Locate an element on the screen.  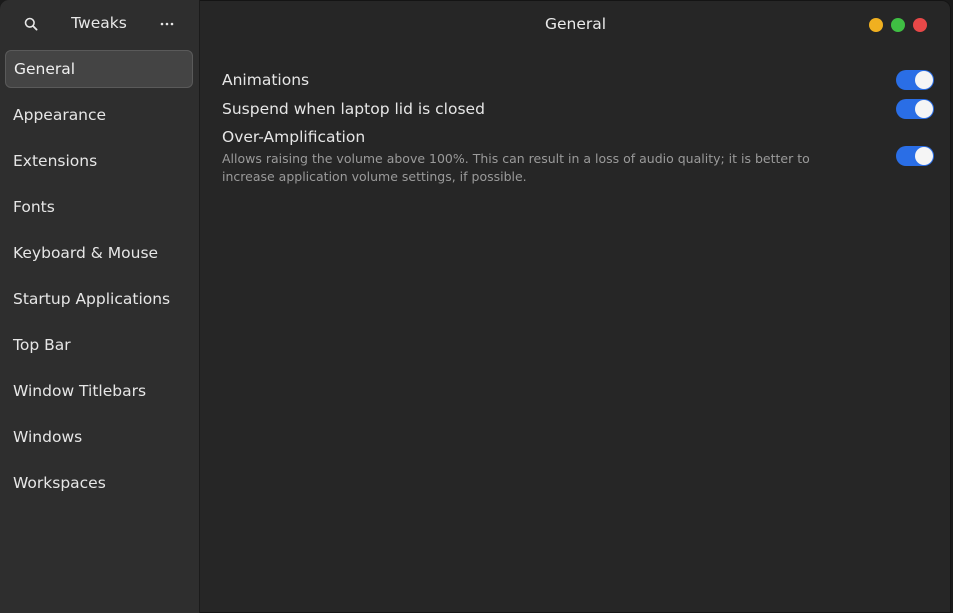
setting-label: Over-Amplification is located at coordinates (294, 137).